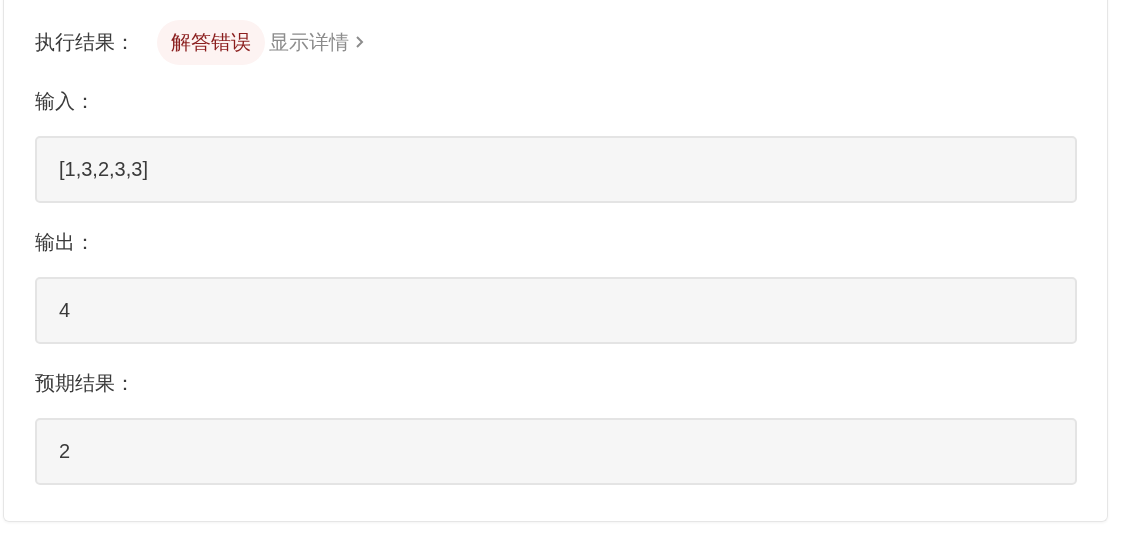  Describe the element at coordinates (65, 242) in the screenshot. I see `field-label: 输出：` at that location.